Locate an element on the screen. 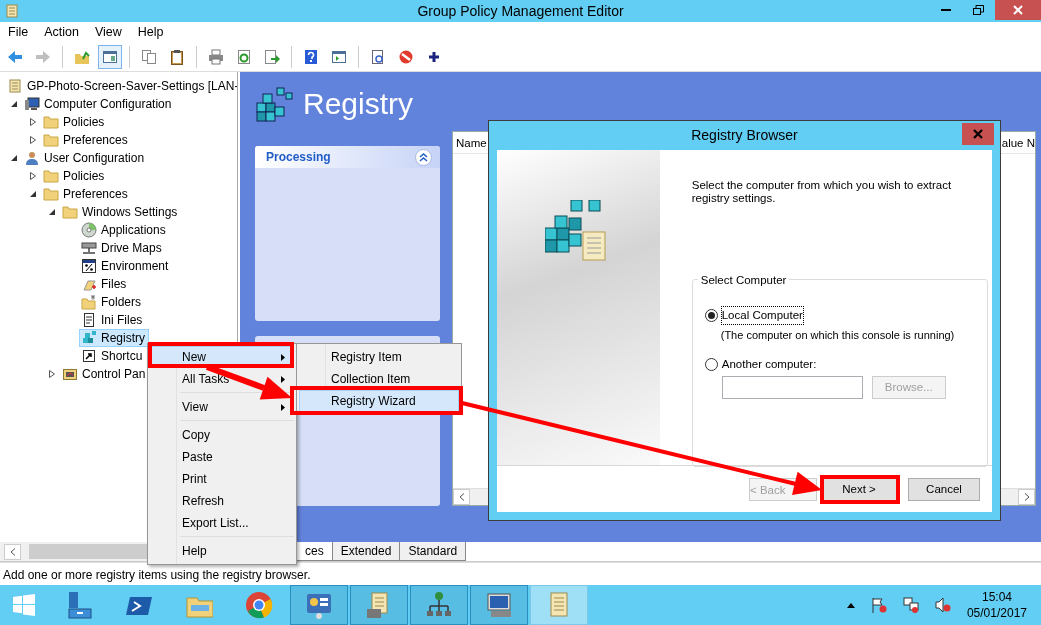  menu-item: File is located at coordinates (18, 32).